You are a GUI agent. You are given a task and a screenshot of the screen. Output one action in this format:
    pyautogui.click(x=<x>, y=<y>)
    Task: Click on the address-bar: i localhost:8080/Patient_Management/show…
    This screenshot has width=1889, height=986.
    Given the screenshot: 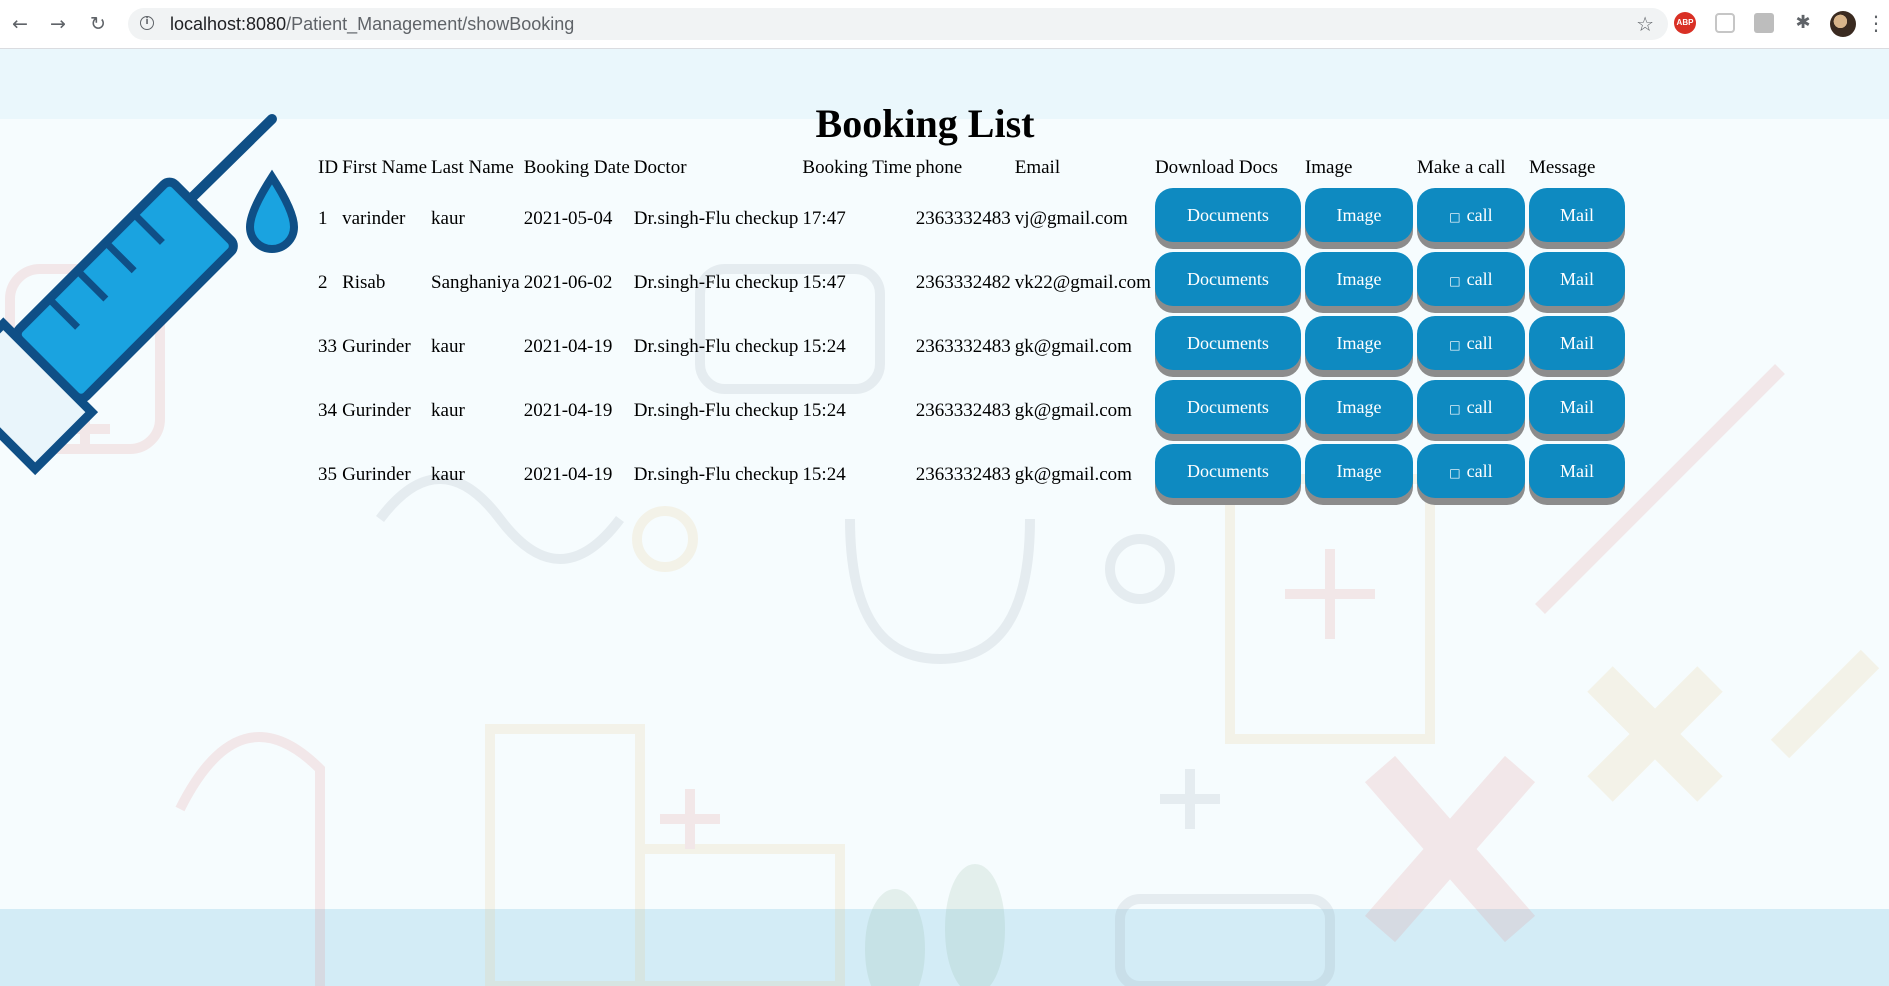 What is the action you would take?
    pyautogui.click(x=898, y=24)
    